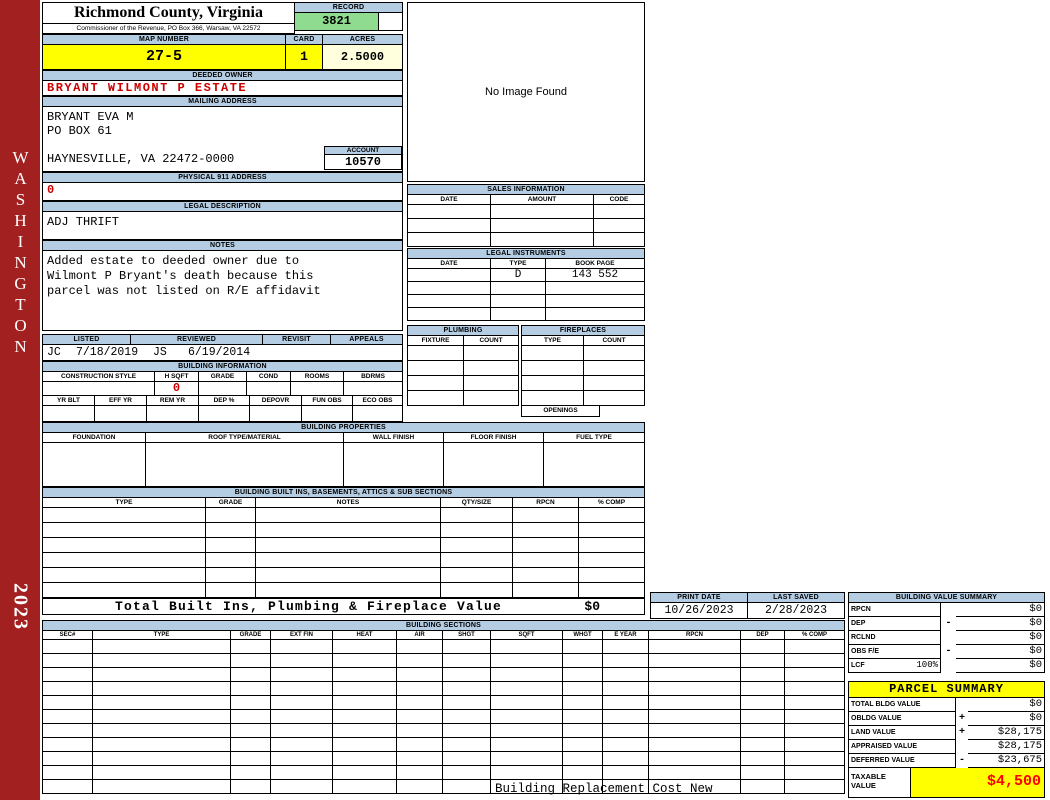 The width and height of the screenshot is (1050, 800). I want to click on grade-value, so click(223, 389).